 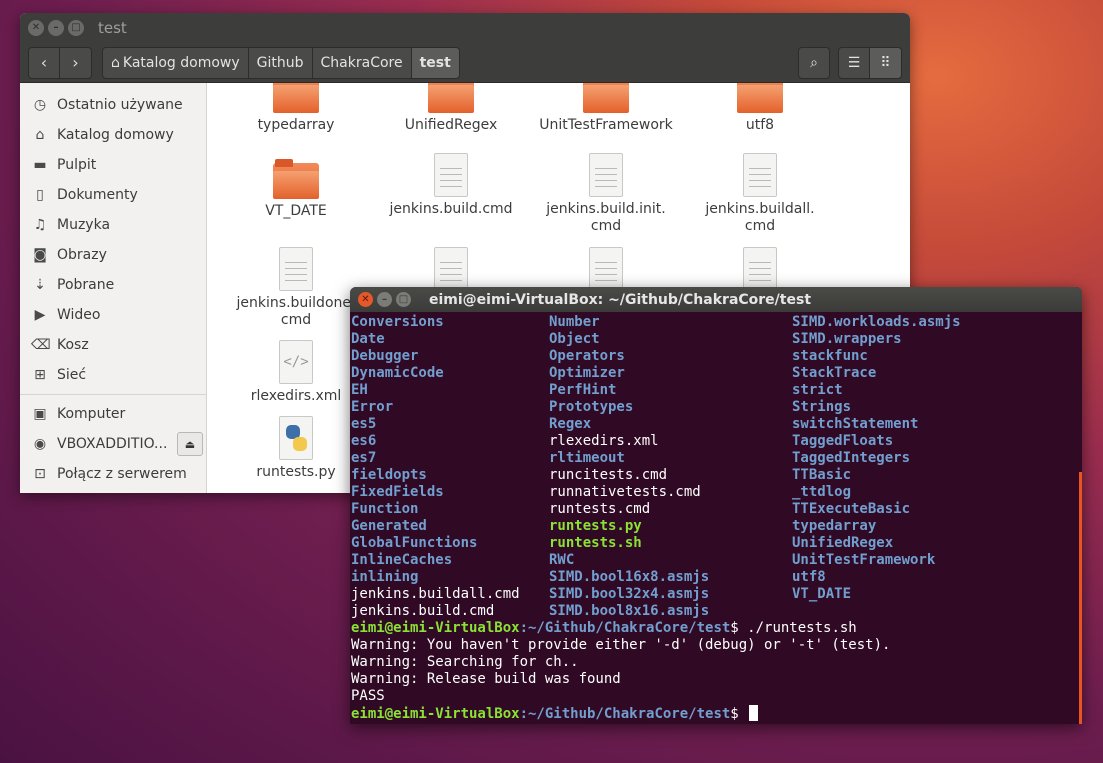 What do you see at coordinates (451, 185) in the screenshot?
I see `file-item: jenkins.build.cmd` at bounding box center [451, 185].